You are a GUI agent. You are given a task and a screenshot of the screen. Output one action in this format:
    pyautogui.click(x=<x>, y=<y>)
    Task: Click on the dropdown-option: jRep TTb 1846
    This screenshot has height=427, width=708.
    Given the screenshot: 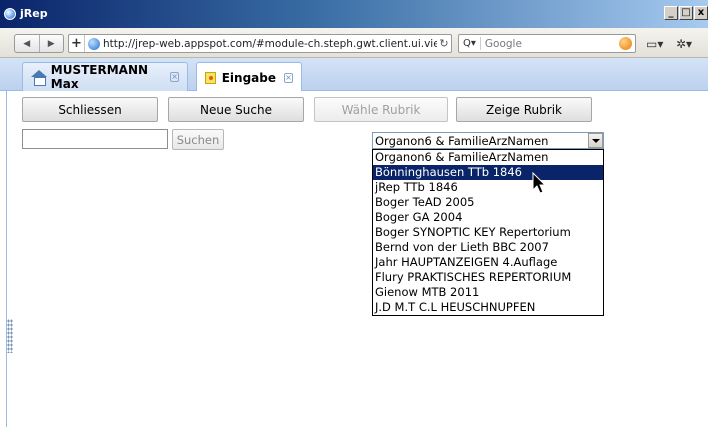 What is the action you would take?
    pyautogui.click(x=488, y=187)
    